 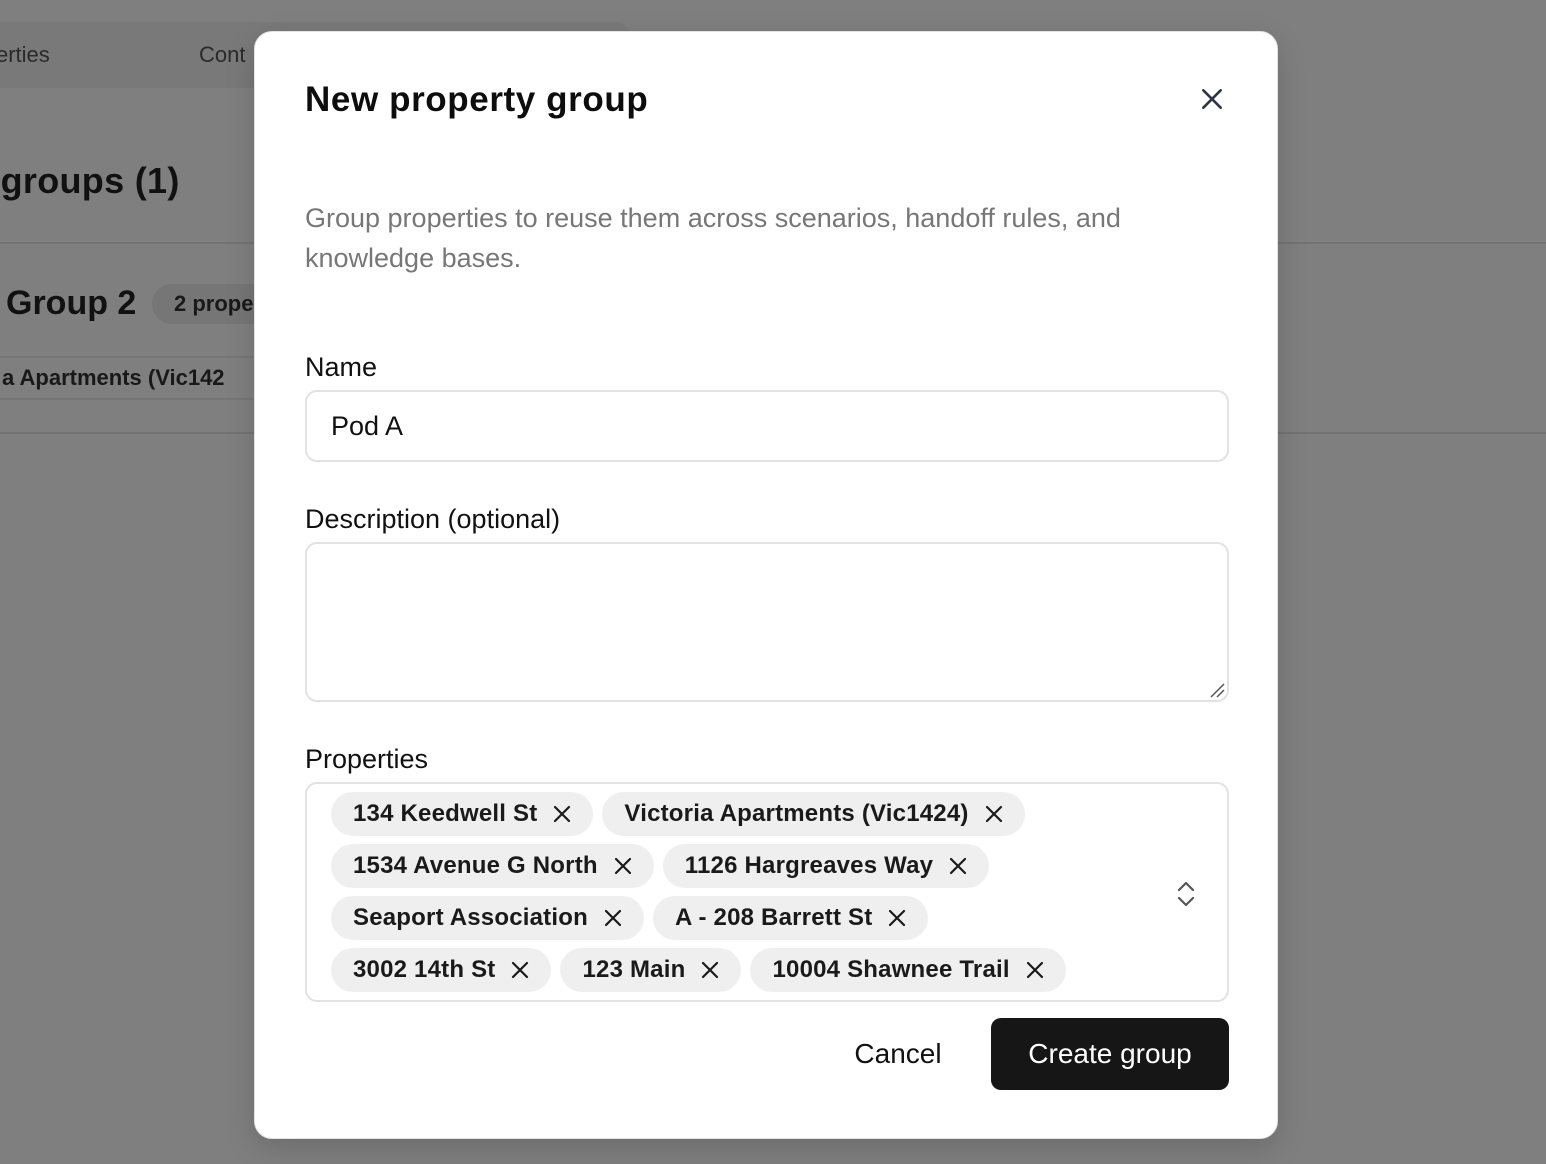 I want to click on property-chip: 123 Main, so click(x=651, y=970).